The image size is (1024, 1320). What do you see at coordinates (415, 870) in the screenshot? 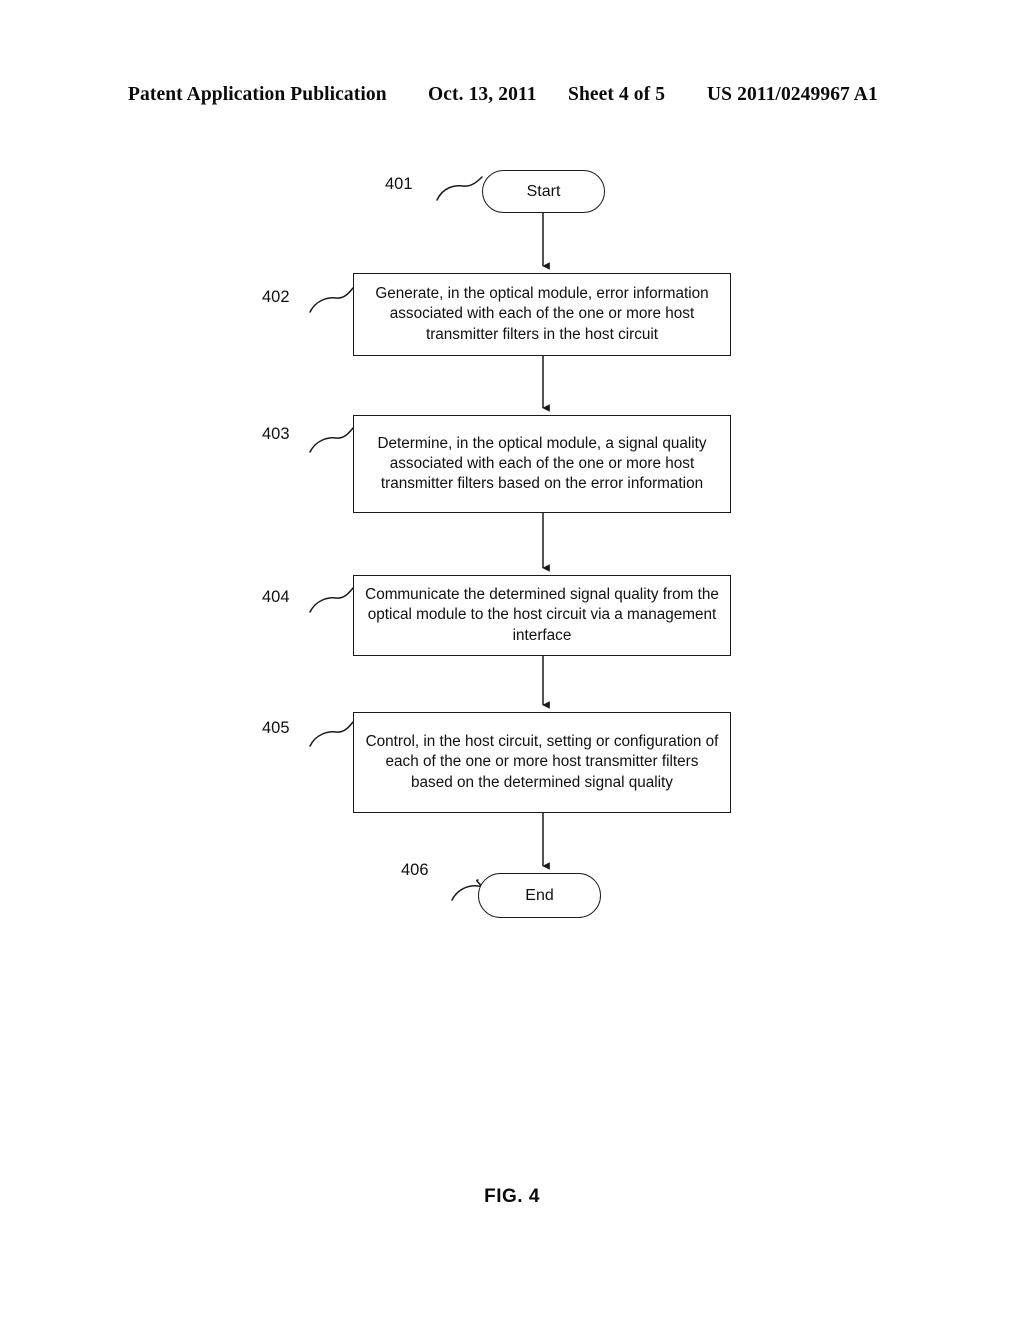
I see `reference-numeral-406: 406` at bounding box center [415, 870].